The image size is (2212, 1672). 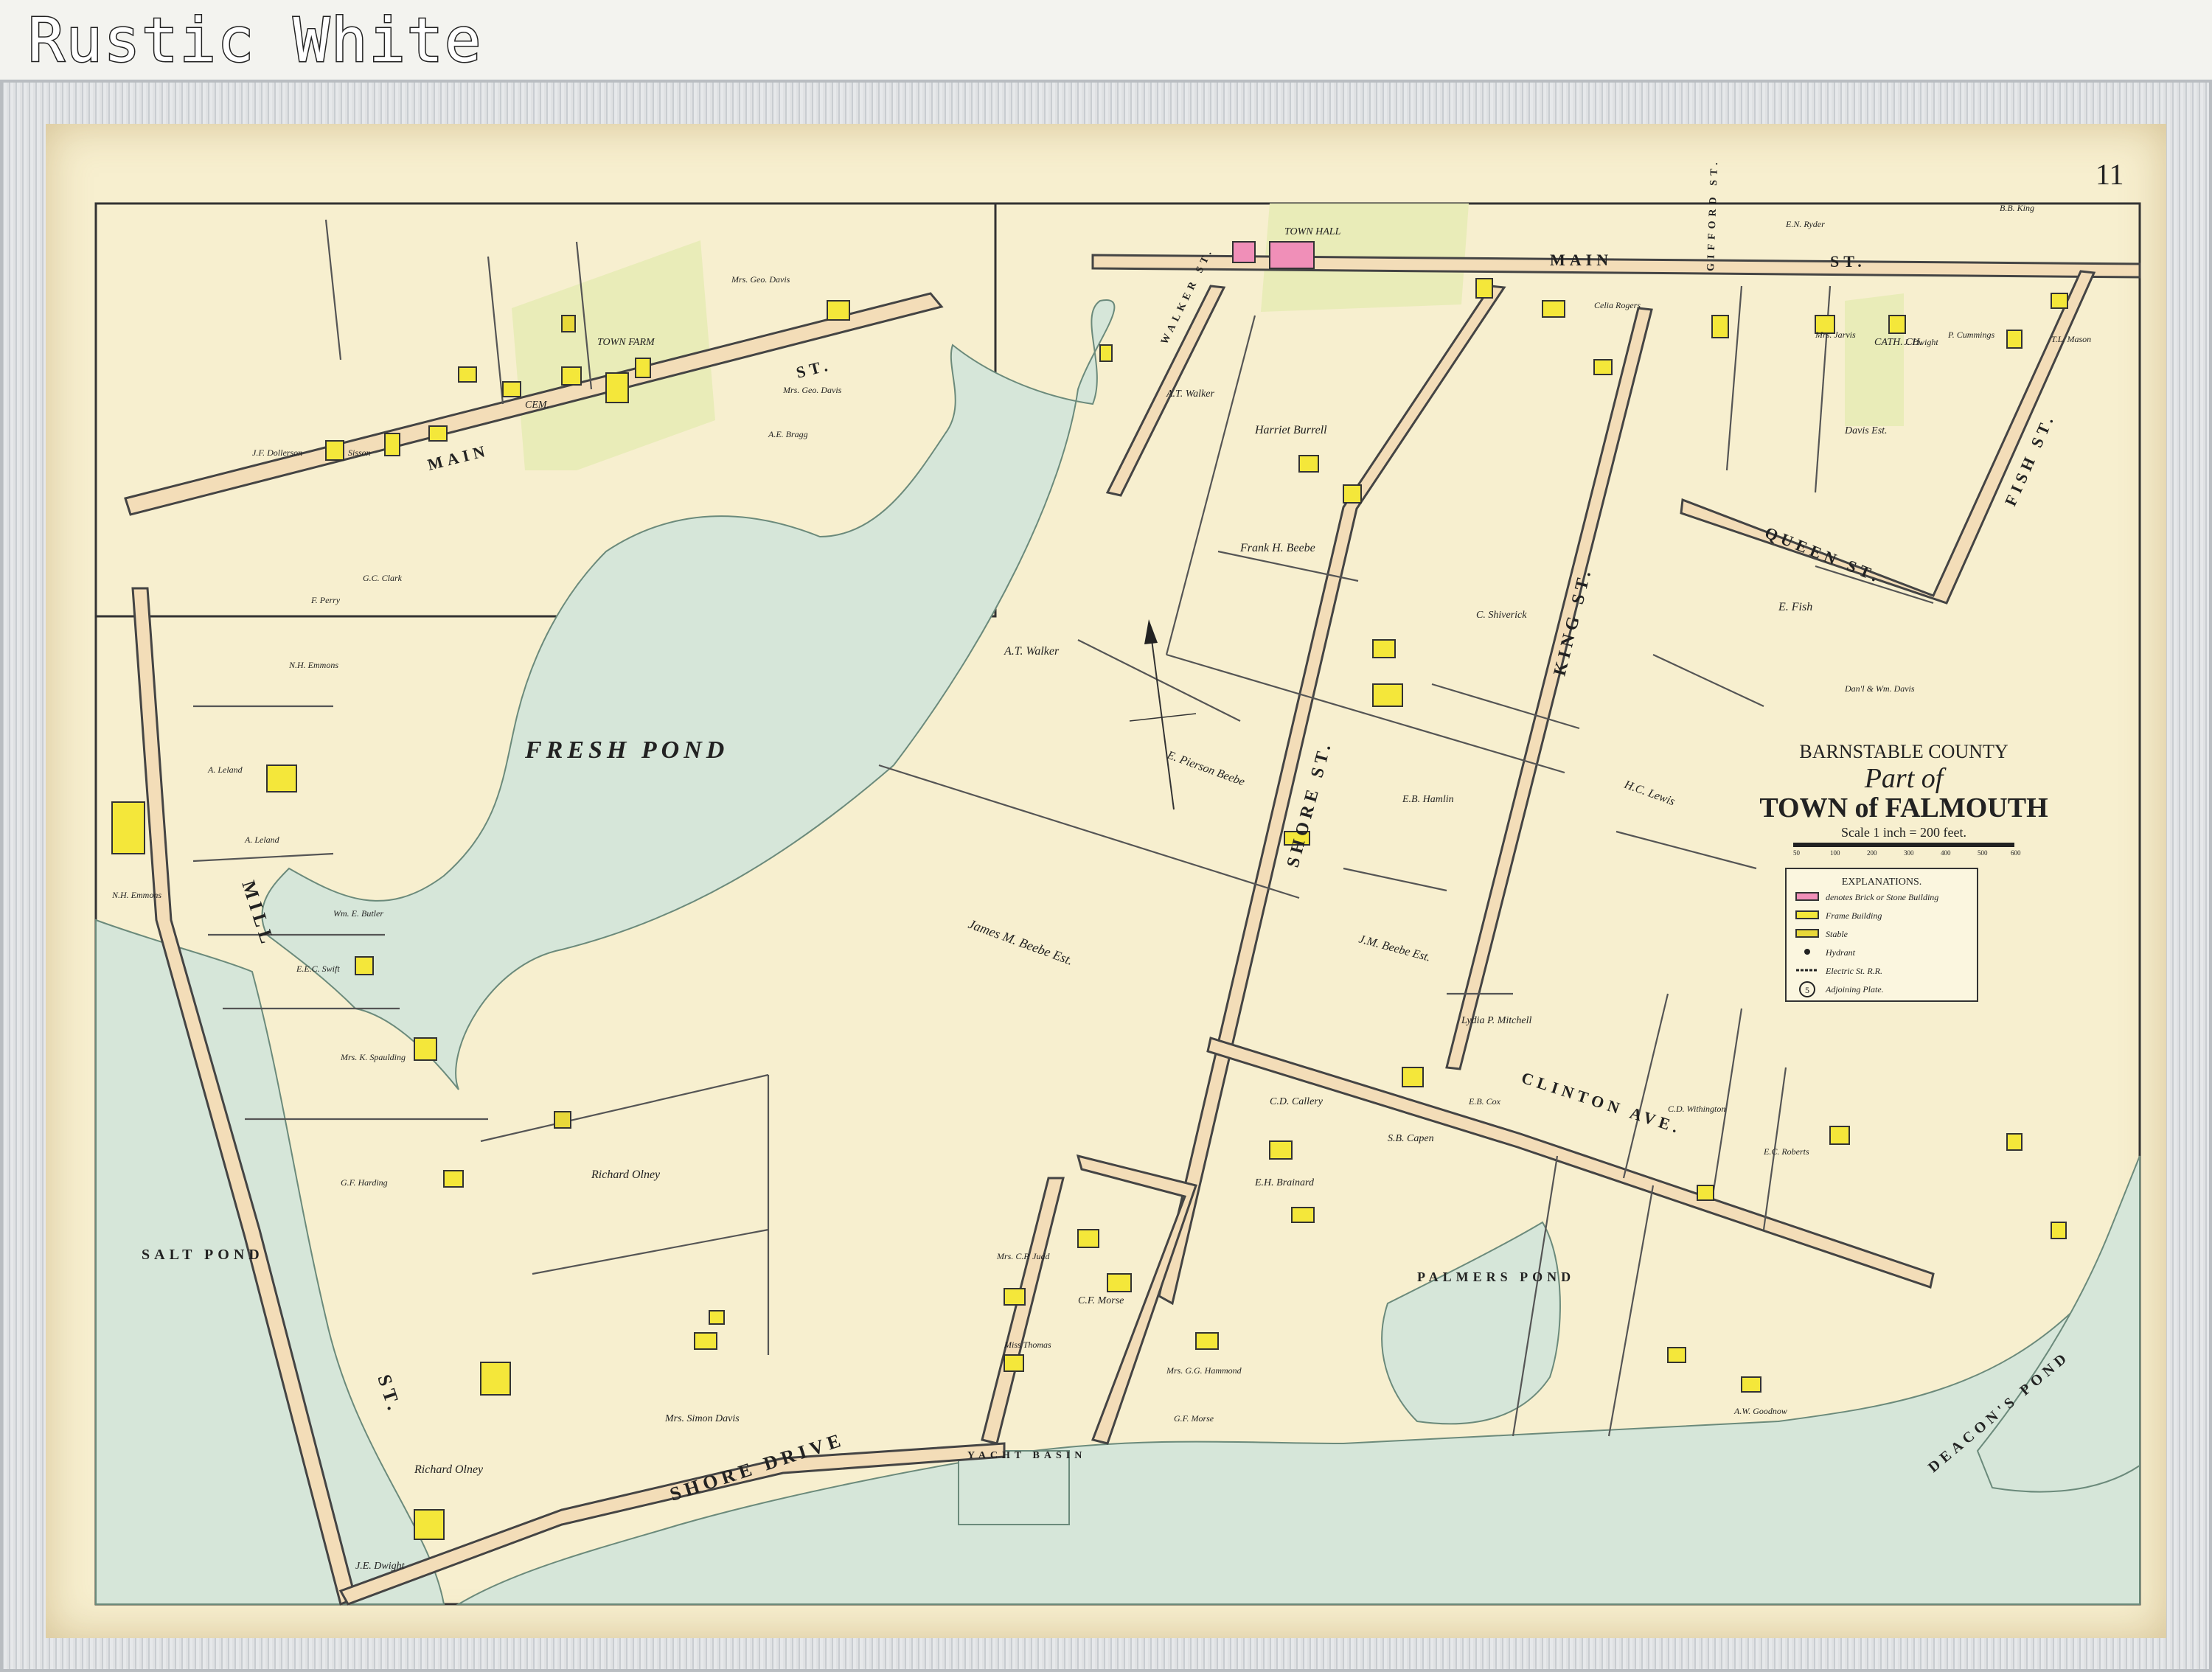 What do you see at coordinates (262, 840) in the screenshot?
I see `label-a-leland-2: A. Leland` at bounding box center [262, 840].